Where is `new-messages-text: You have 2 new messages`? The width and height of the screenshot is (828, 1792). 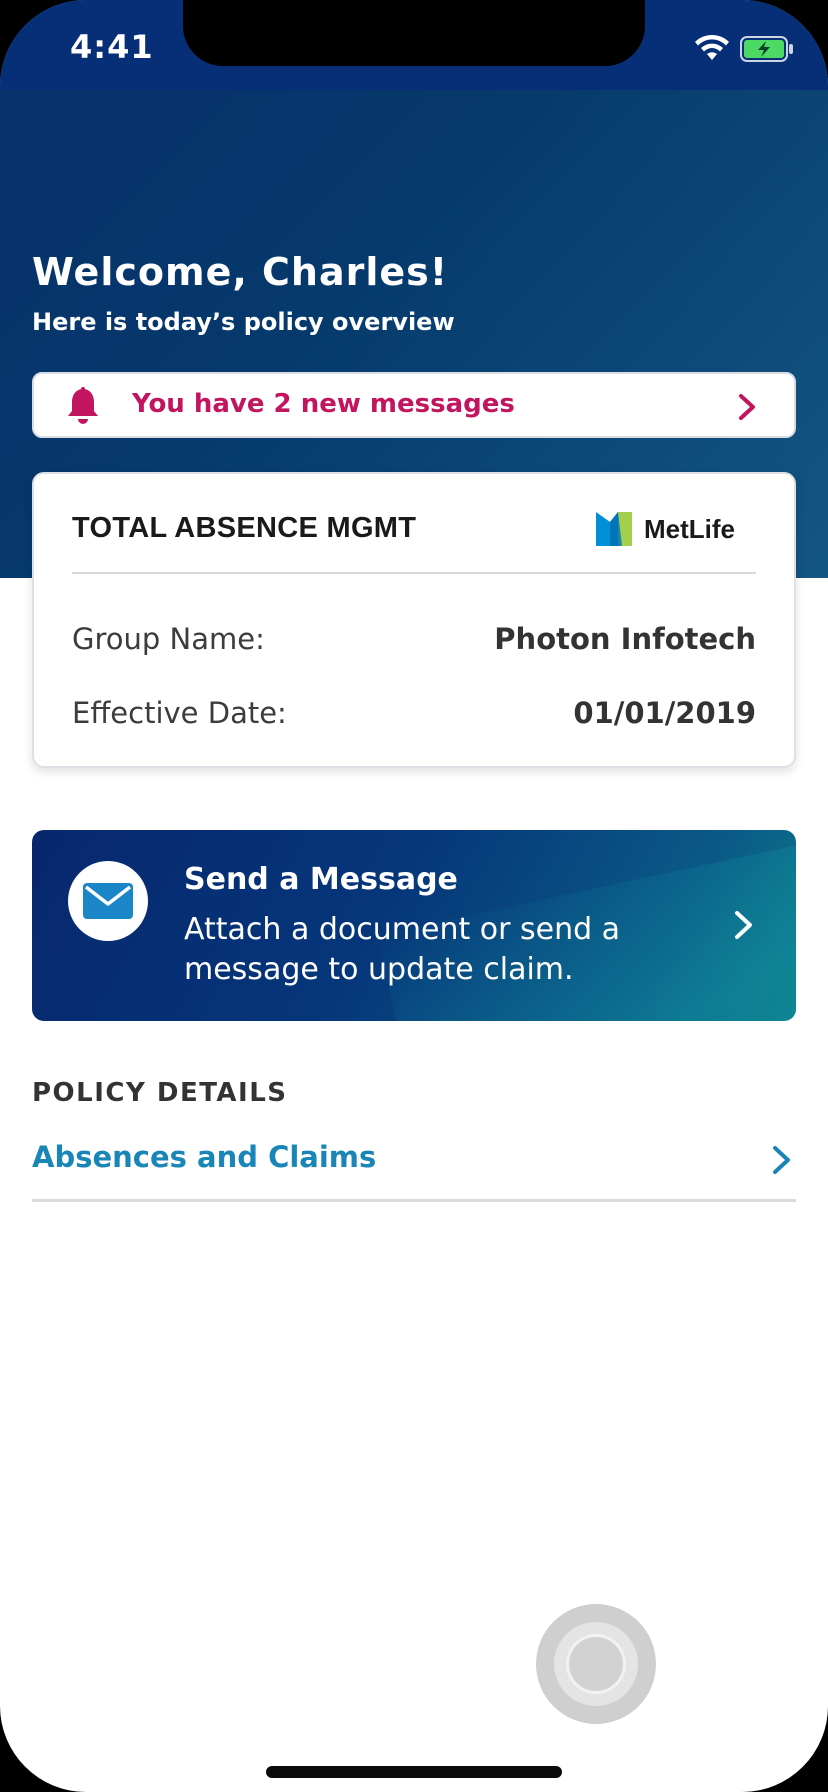
new-messages-text: You have 2 new messages is located at coordinates (323, 404).